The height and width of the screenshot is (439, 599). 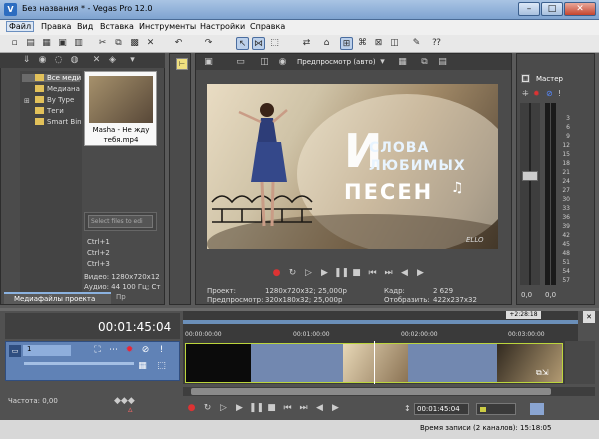 I want to click on save-icon: ▦, so click(x=46, y=43).